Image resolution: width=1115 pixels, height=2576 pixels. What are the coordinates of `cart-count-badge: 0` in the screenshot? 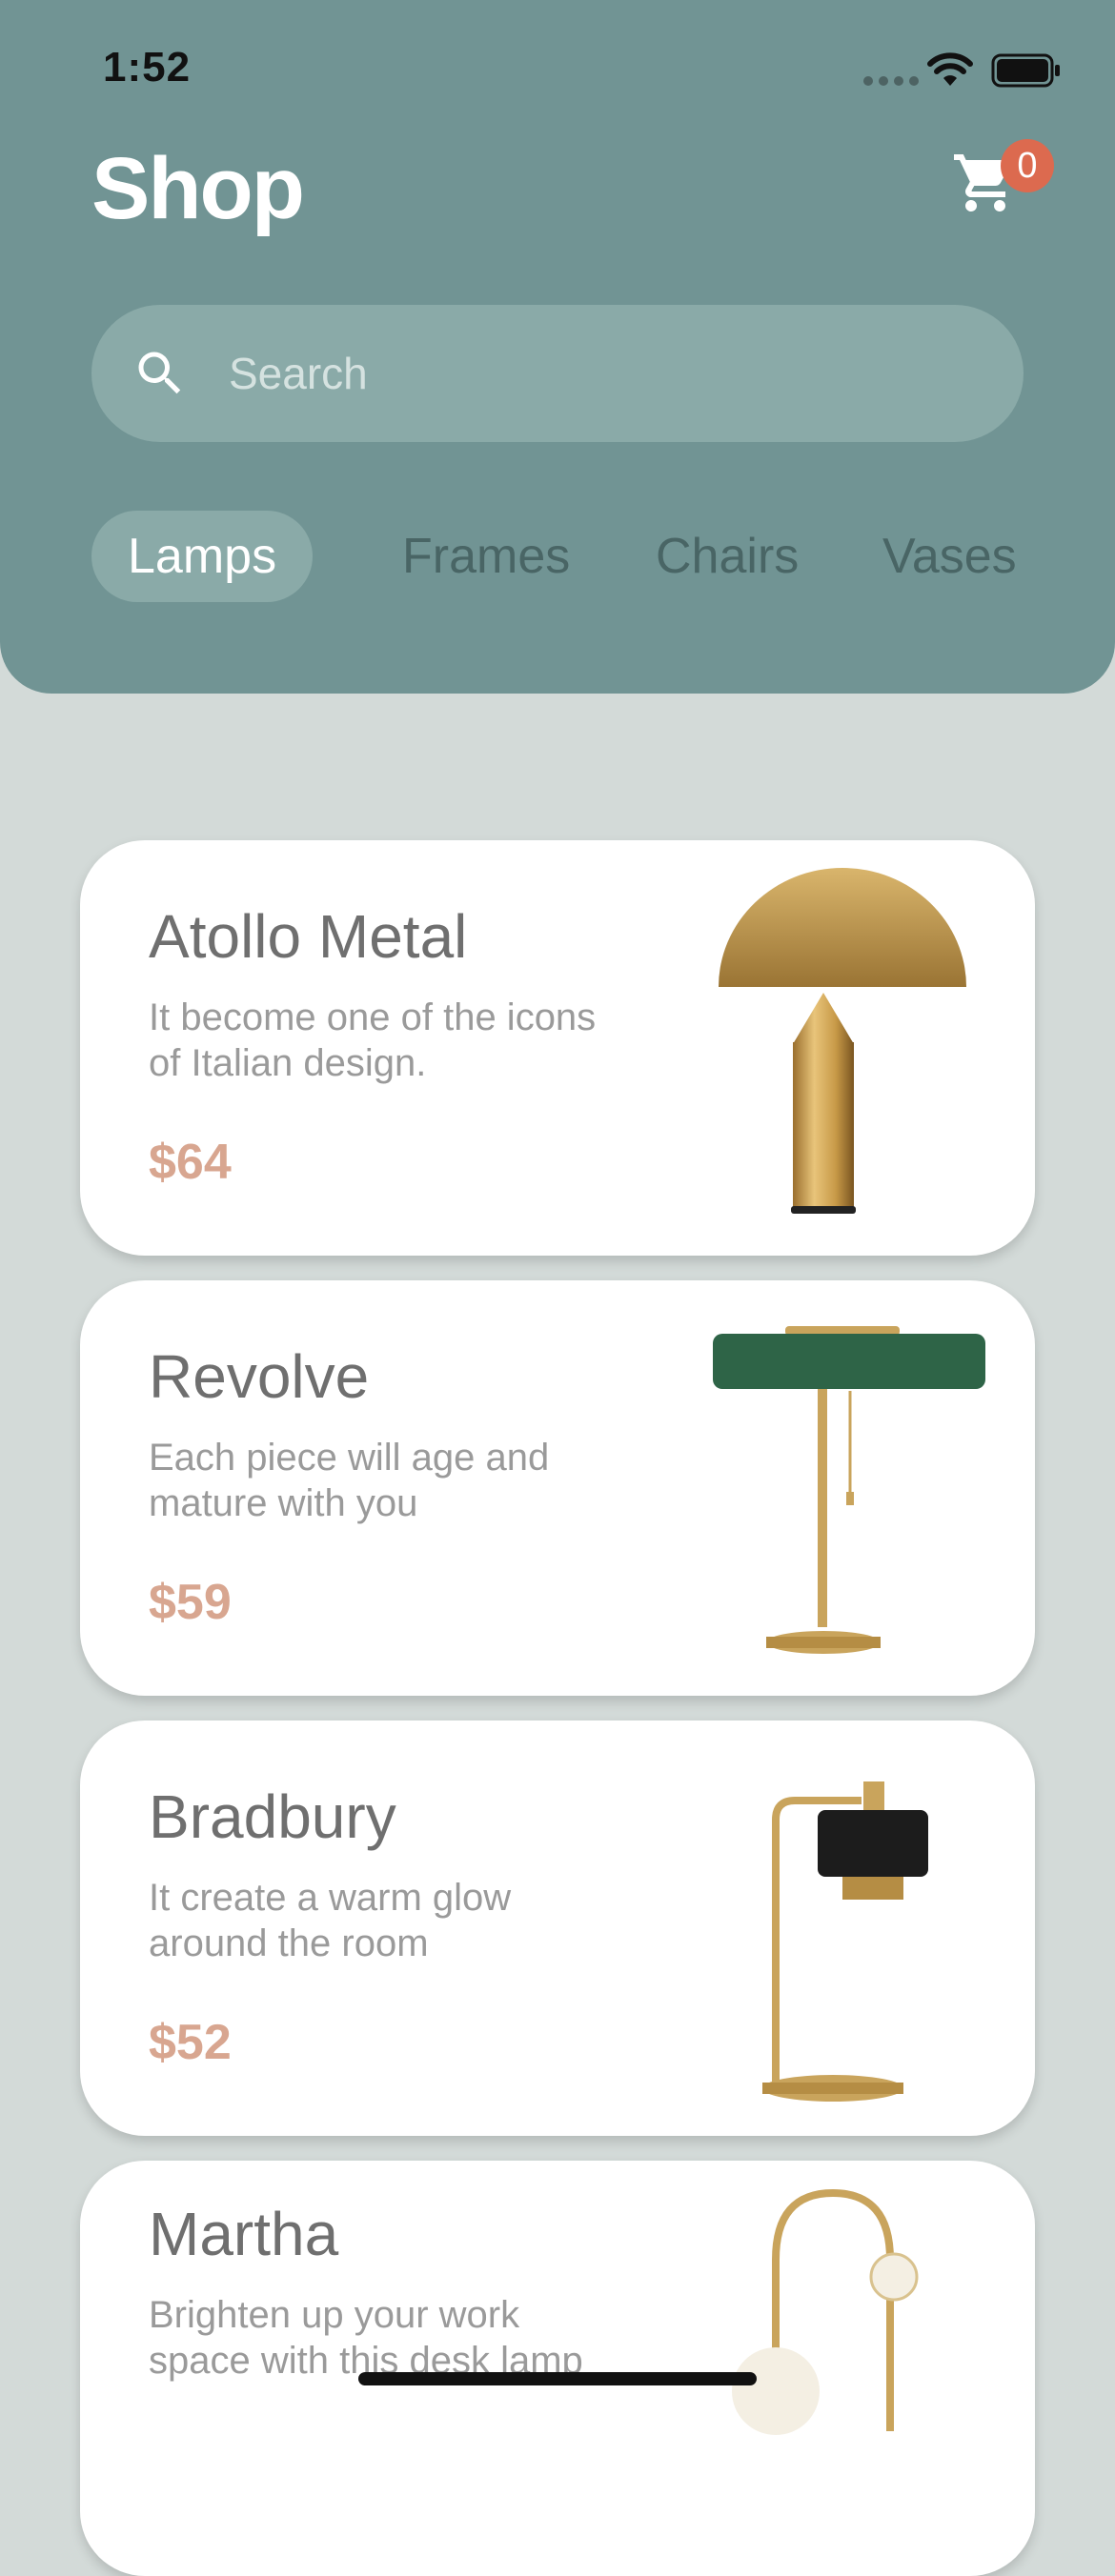 It's located at (1027, 165).